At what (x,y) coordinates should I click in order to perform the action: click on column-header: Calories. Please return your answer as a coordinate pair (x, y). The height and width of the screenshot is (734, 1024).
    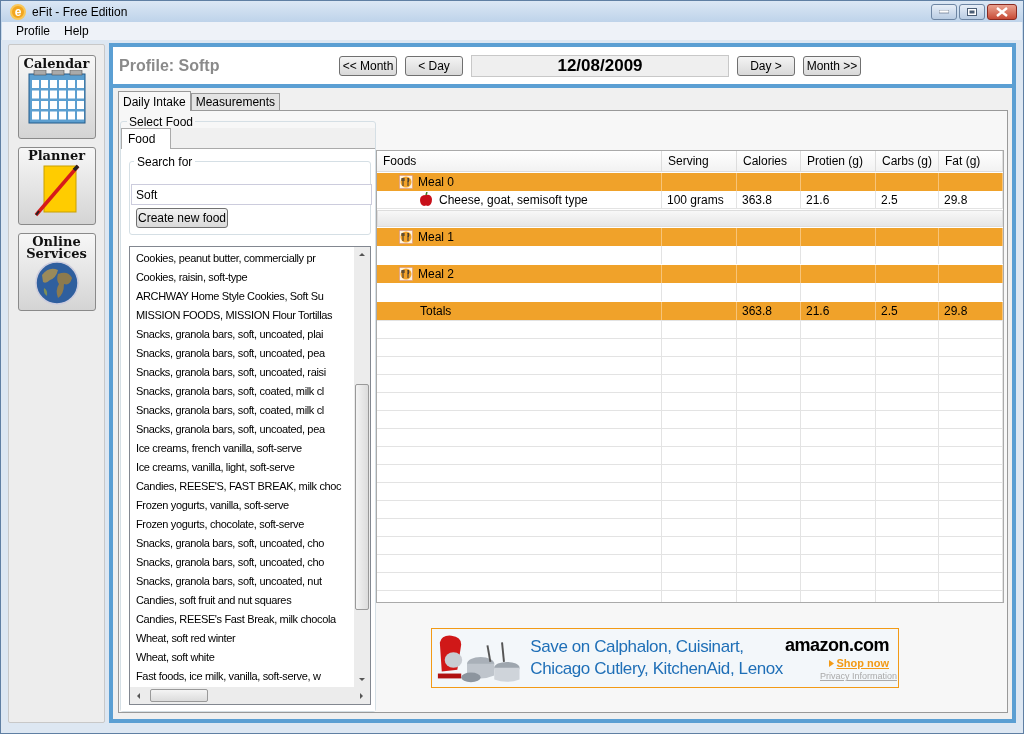
    Looking at the image, I should click on (769, 161).